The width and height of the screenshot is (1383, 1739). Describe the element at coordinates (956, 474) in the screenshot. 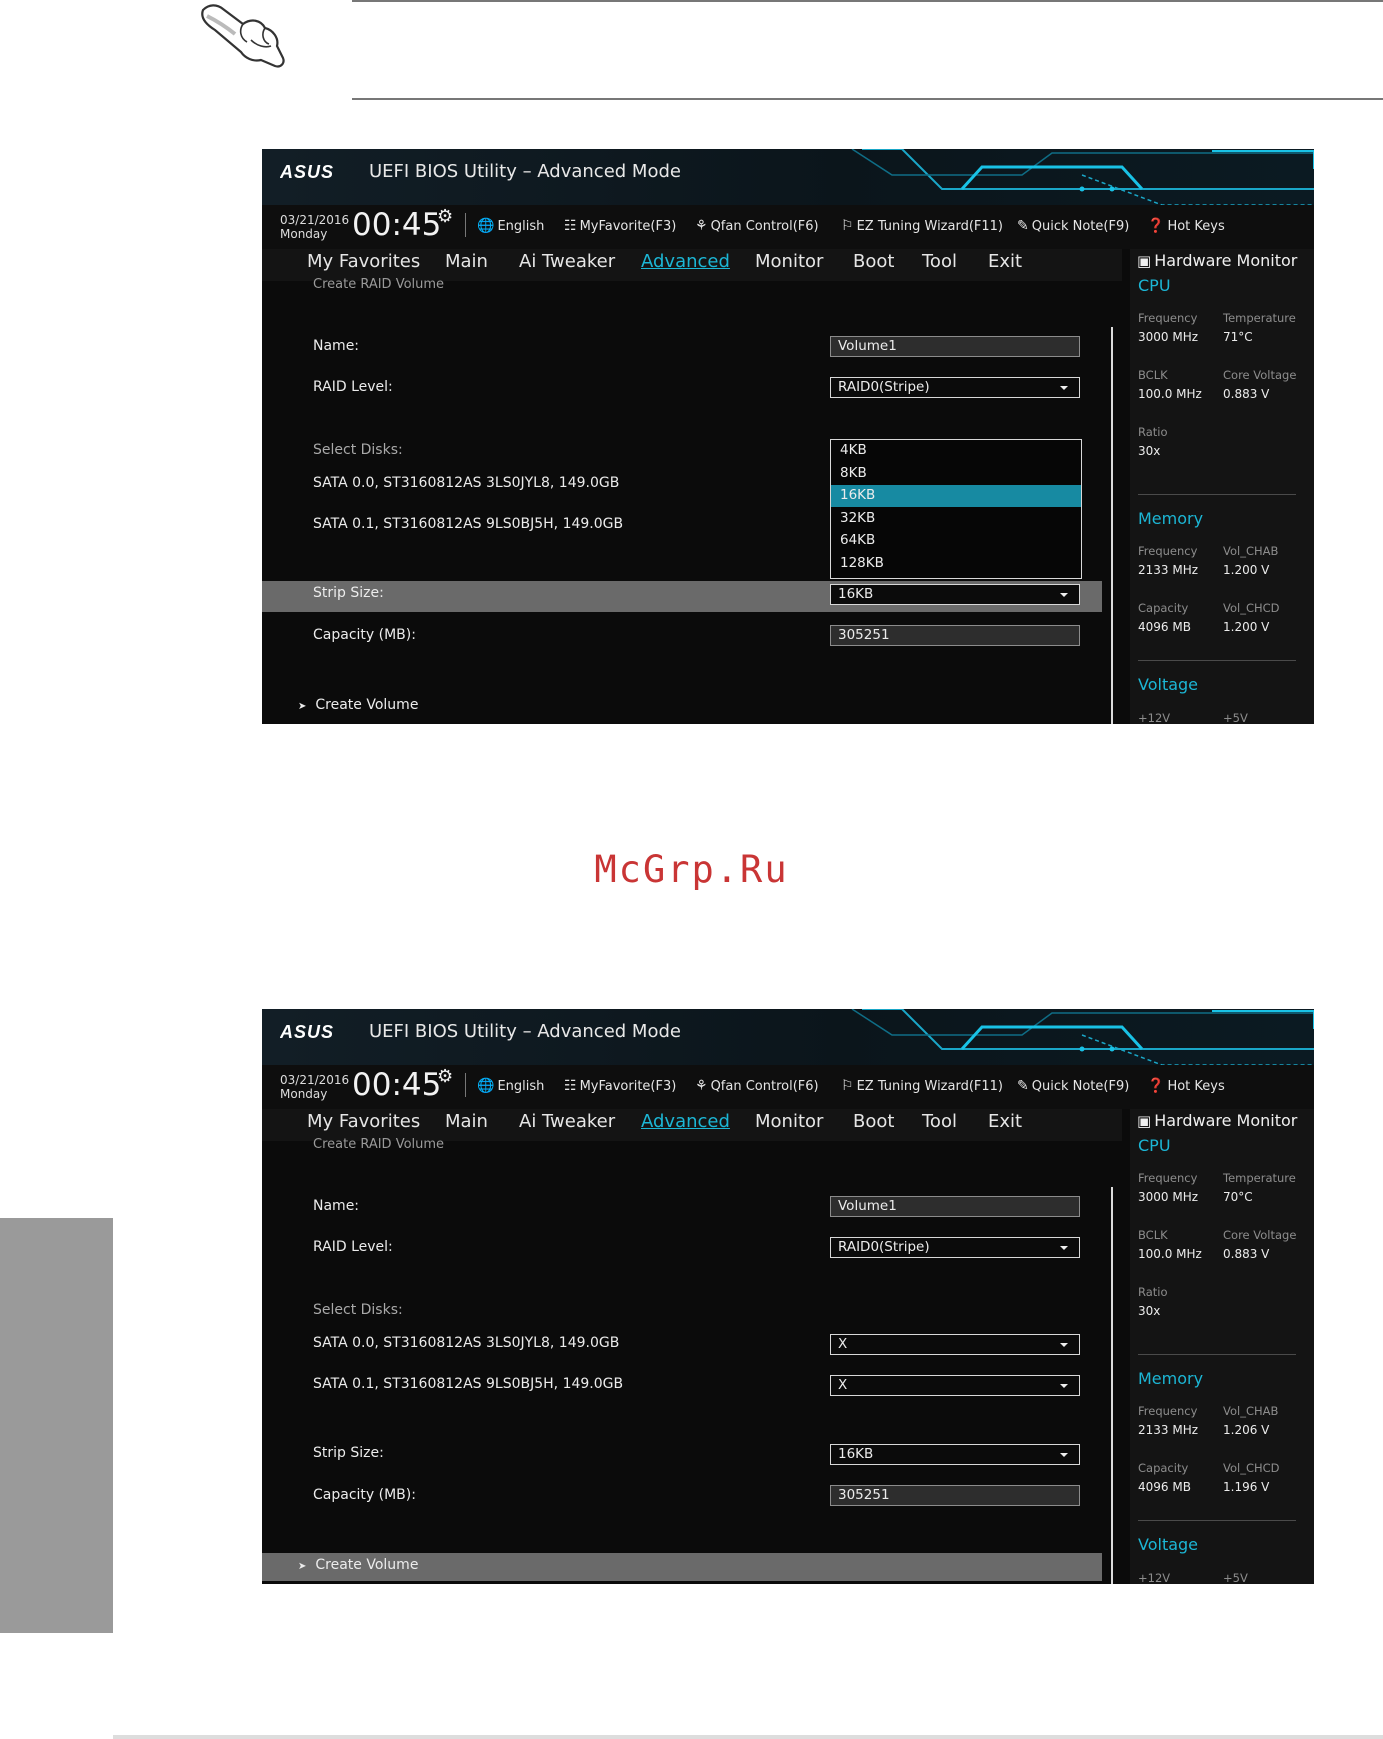

I see `dropdown-option: 8KB` at that location.